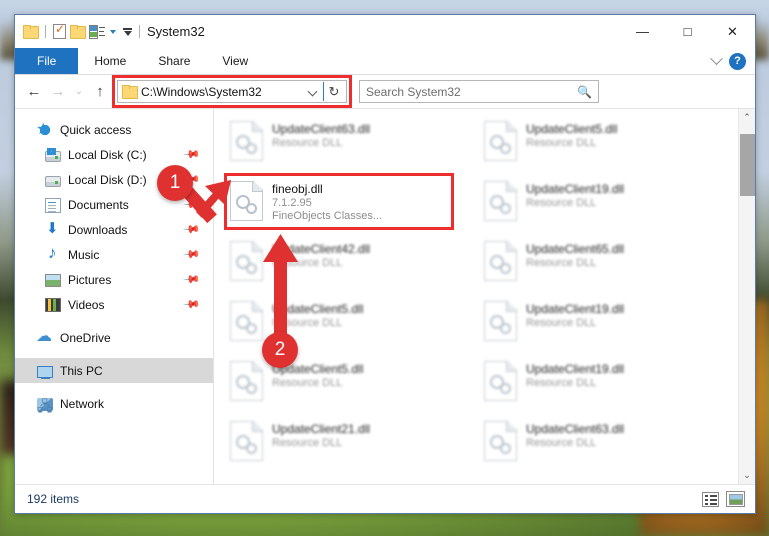  I want to click on view-mode-buttons, so click(723, 499).